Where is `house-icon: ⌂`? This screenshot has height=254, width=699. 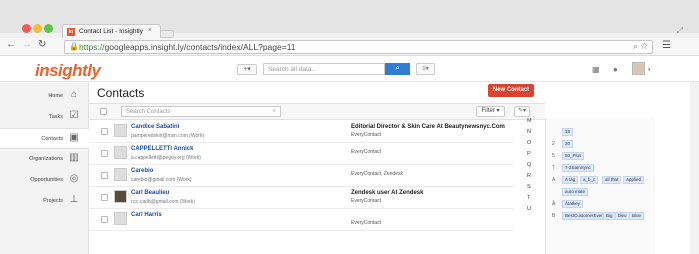
house-icon: ⌂ is located at coordinates (74, 94).